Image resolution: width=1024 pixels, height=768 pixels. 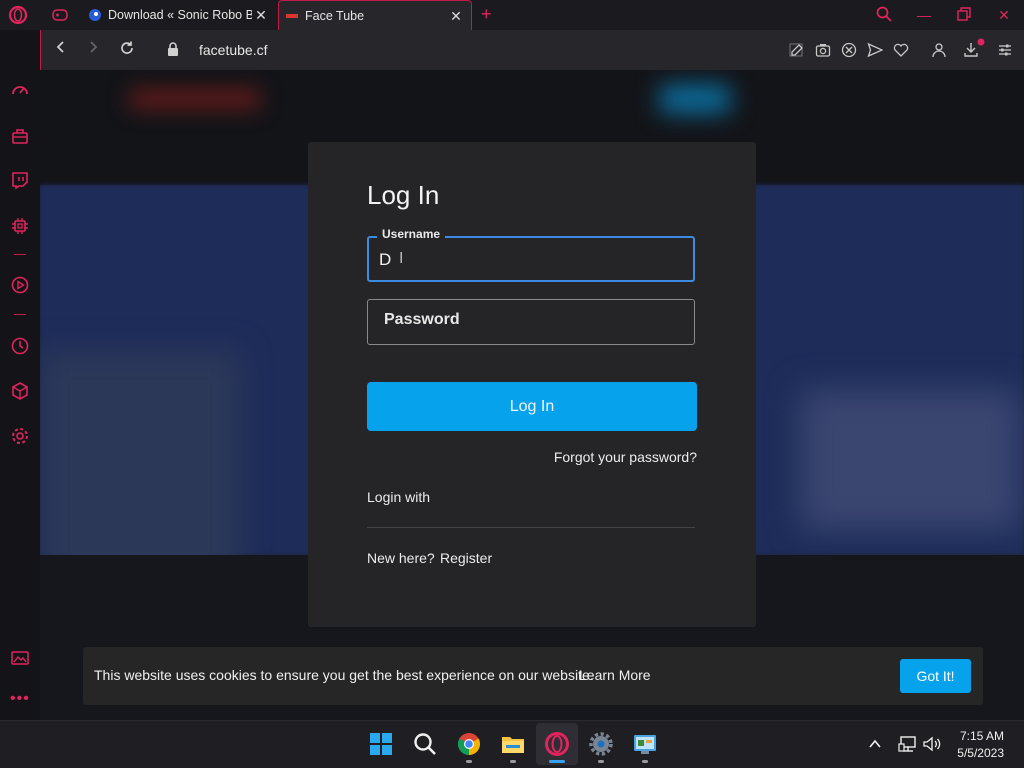 What do you see at coordinates (625, 457) in the screenshot?
I see `forgot-password-link: Forgot your password?` at bounding box center [625, 457].